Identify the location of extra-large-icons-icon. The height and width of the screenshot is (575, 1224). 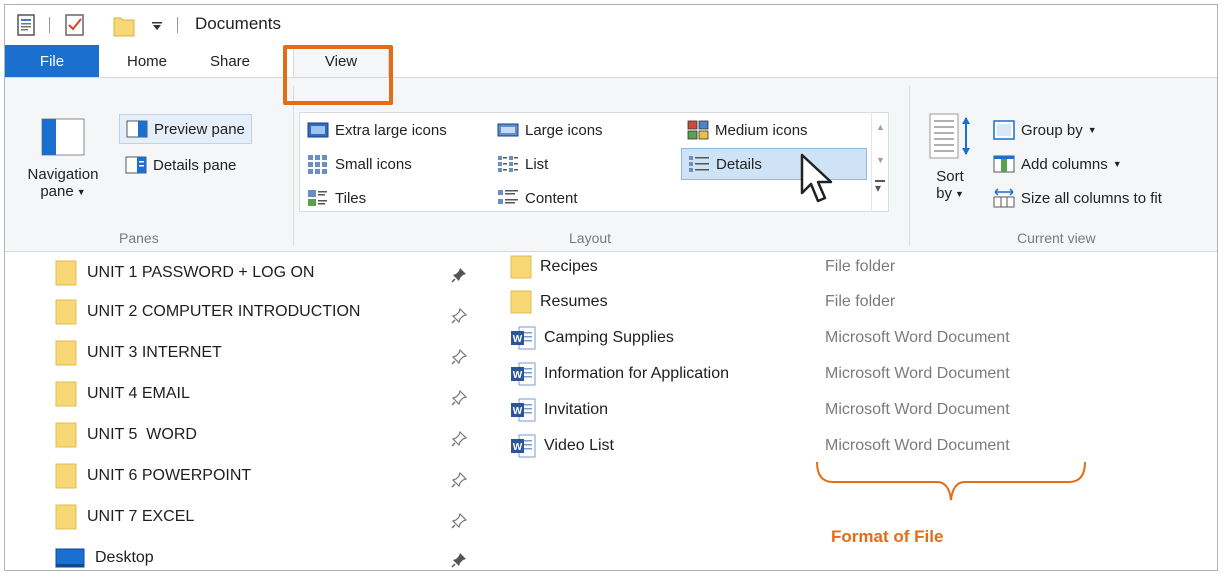
(318, 130).